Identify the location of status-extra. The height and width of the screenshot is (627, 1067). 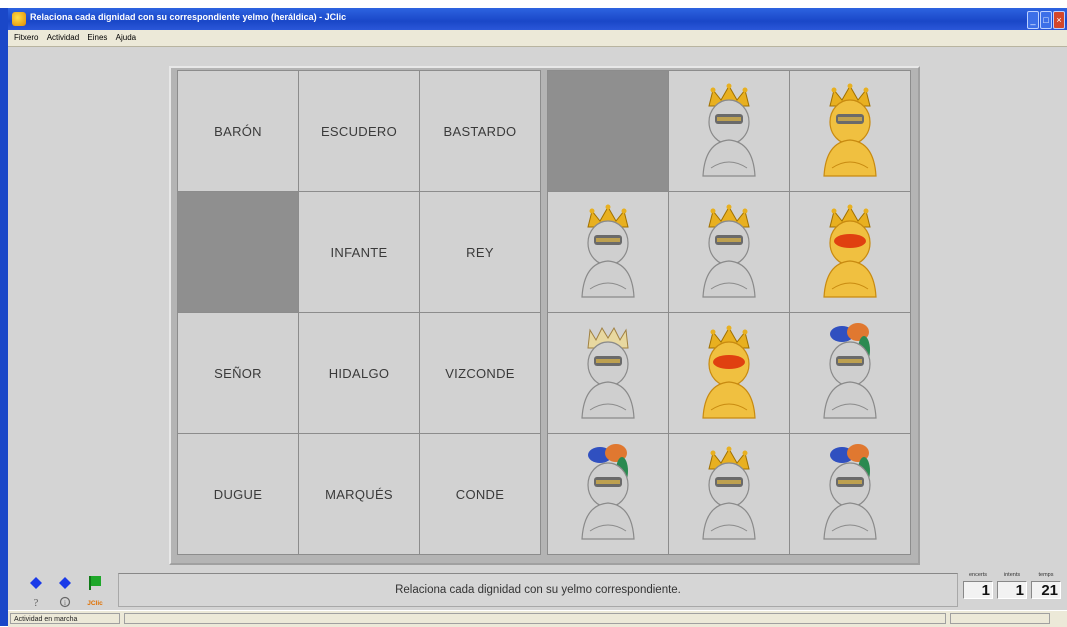
(1000, 618).